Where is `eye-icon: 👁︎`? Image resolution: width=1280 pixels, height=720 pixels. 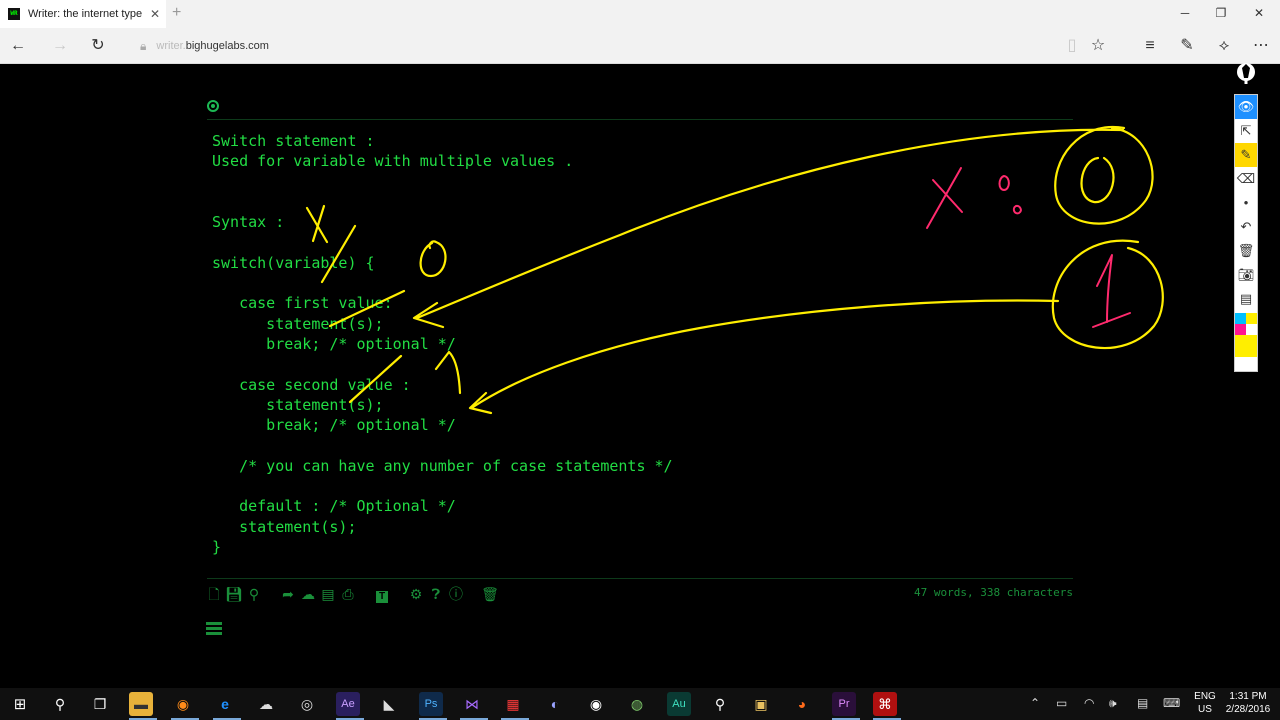
eye-icon: 👁︎ is located at coordinates (1246, 107).